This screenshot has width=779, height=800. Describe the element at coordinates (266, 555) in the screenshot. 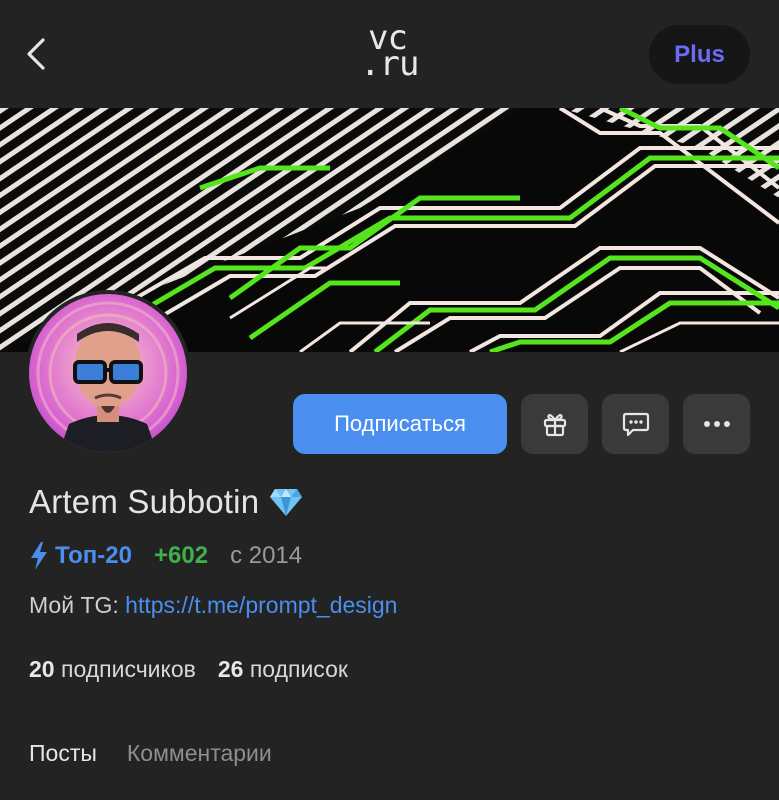

I see `member-since: с 2014` at that location.